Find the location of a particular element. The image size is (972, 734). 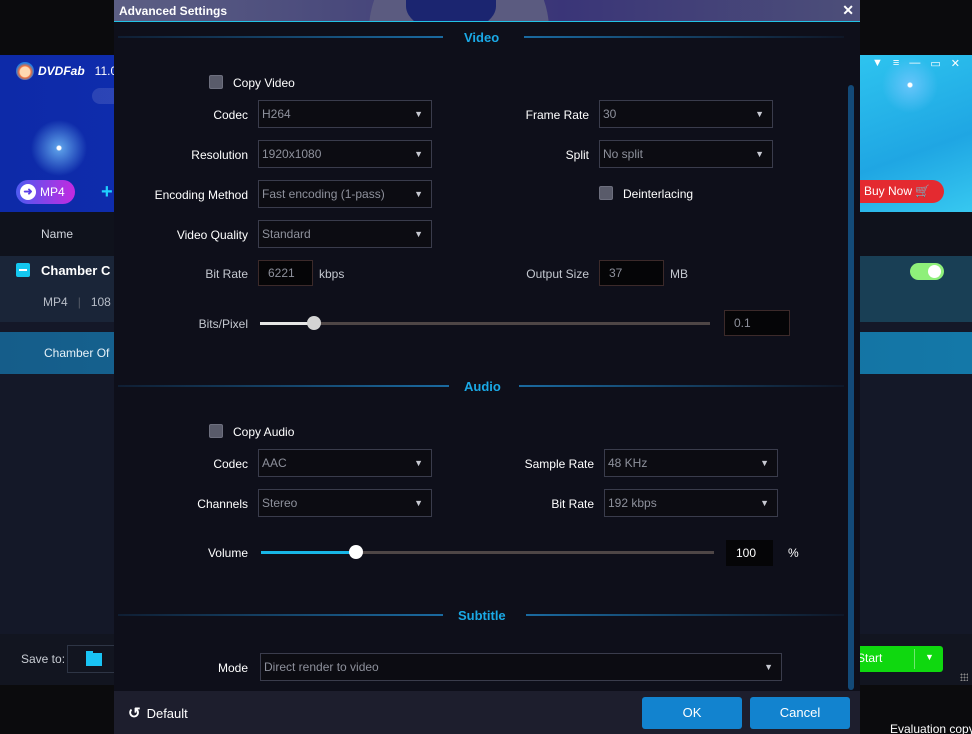

folder-icon is located at coordinates (94, 658).